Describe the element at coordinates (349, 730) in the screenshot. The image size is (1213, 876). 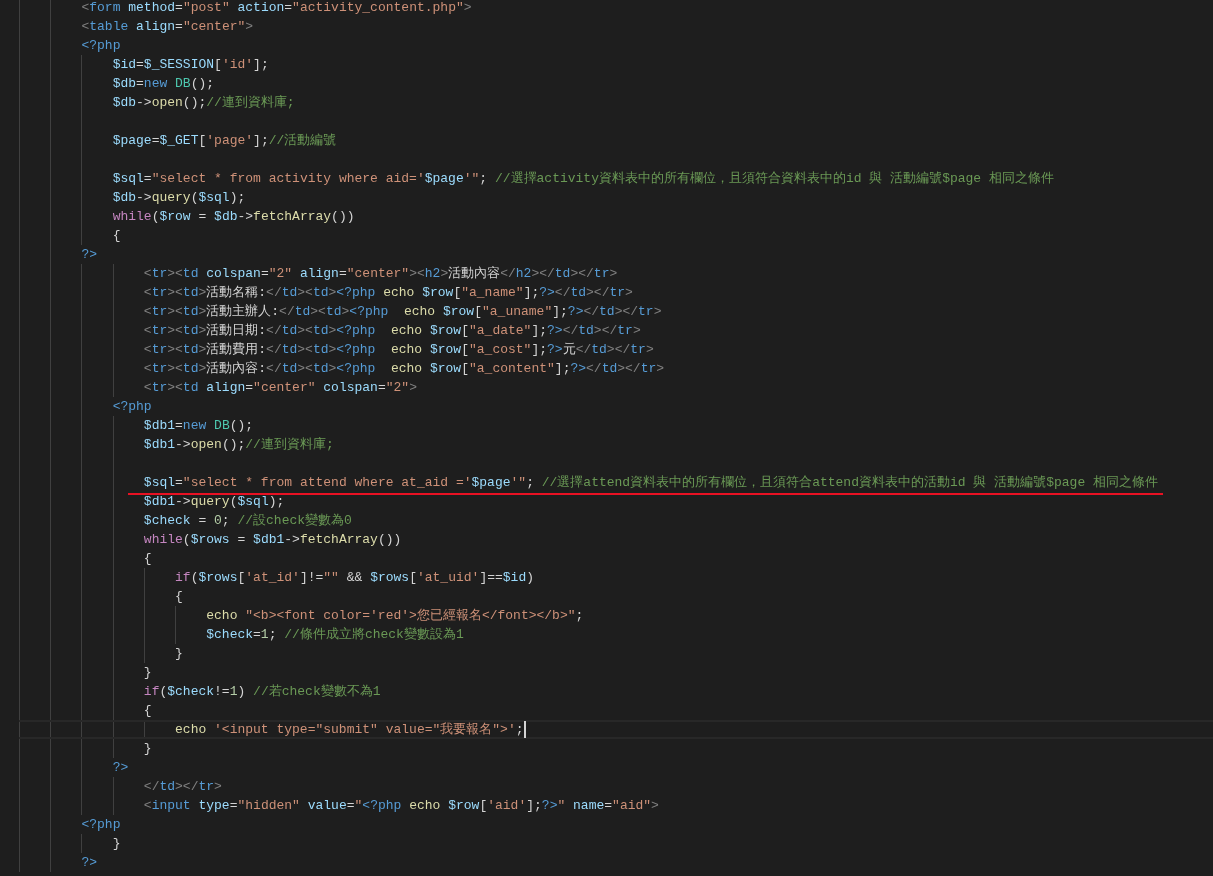
I see `code-line: echo '<input type="submit" value="我要報名">';` at that location.